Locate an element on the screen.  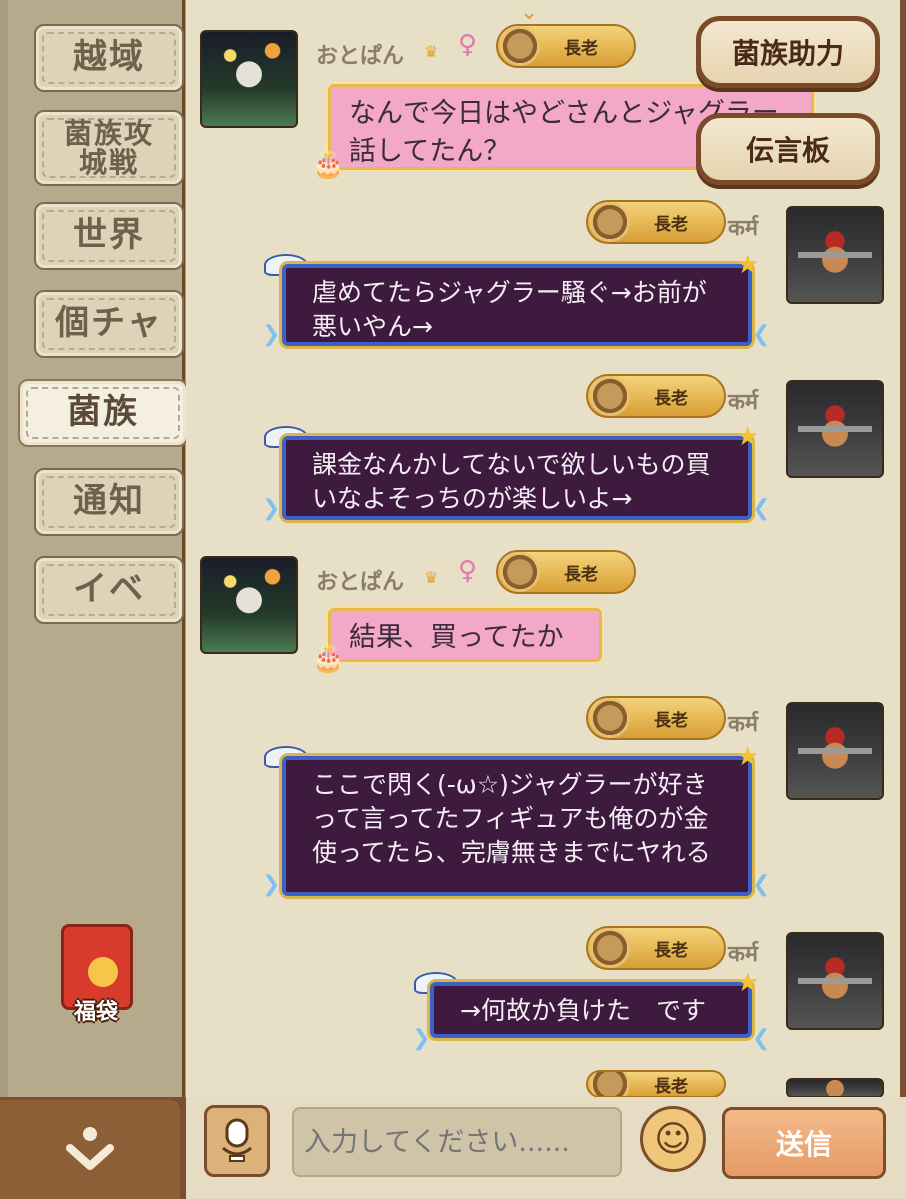
tab-cross-realm: 越域 is located at coordinates (109, 58).